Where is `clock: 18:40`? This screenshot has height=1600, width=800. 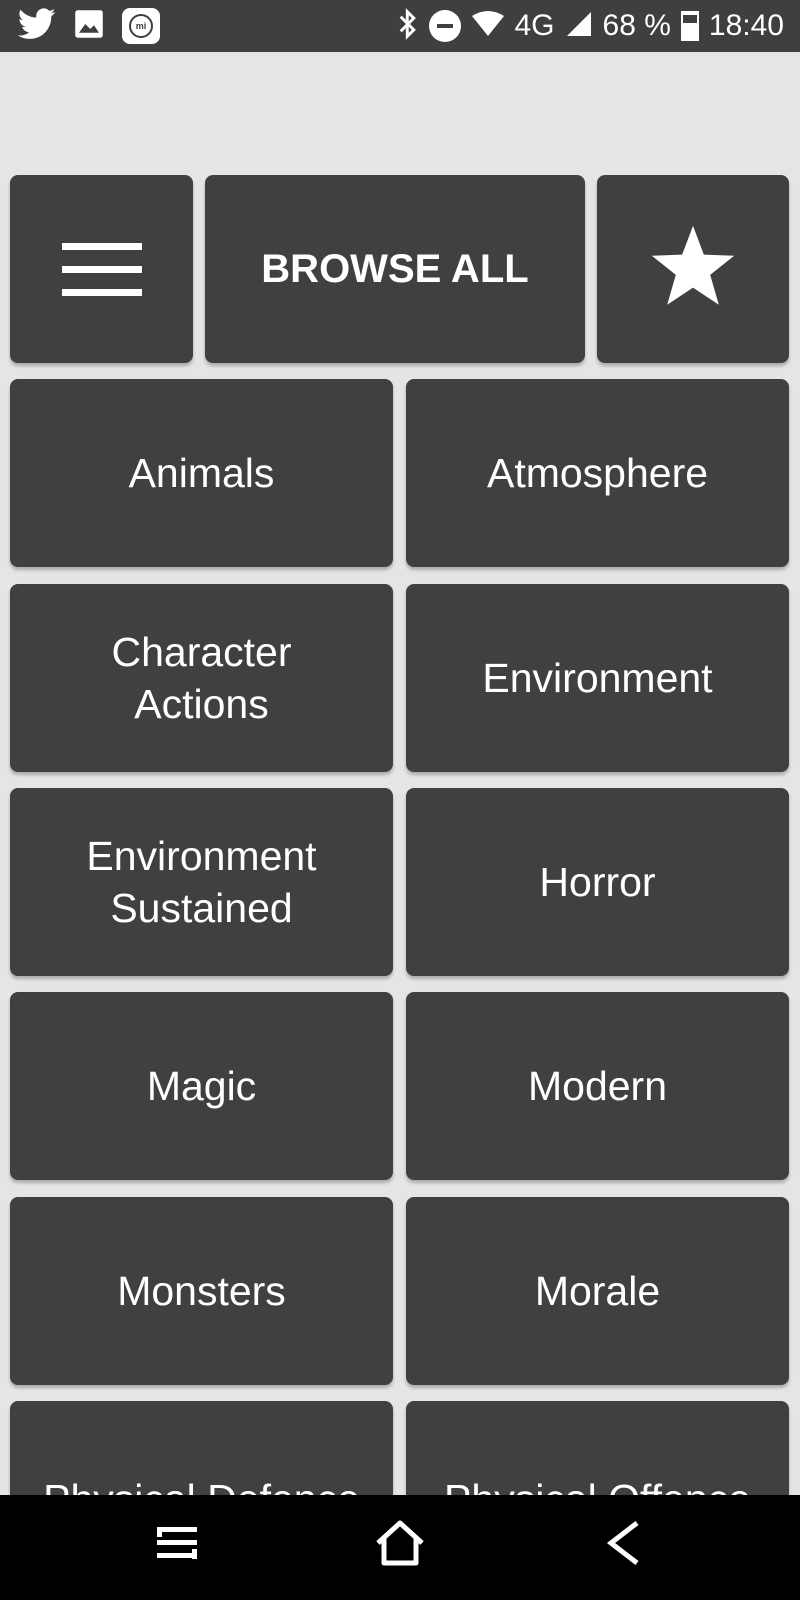
clock: 18:40 is located at coordinates (746, 25).